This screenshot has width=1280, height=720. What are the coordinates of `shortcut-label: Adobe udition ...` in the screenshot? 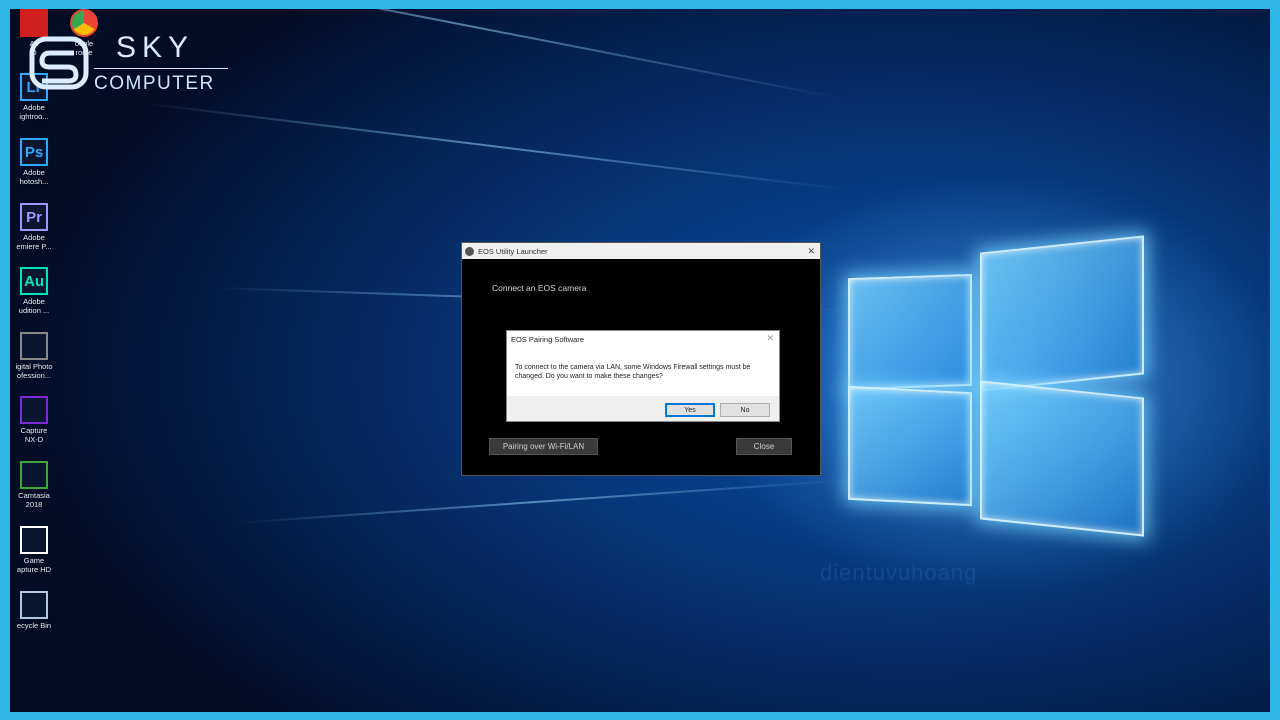 It's located at (34, 306).